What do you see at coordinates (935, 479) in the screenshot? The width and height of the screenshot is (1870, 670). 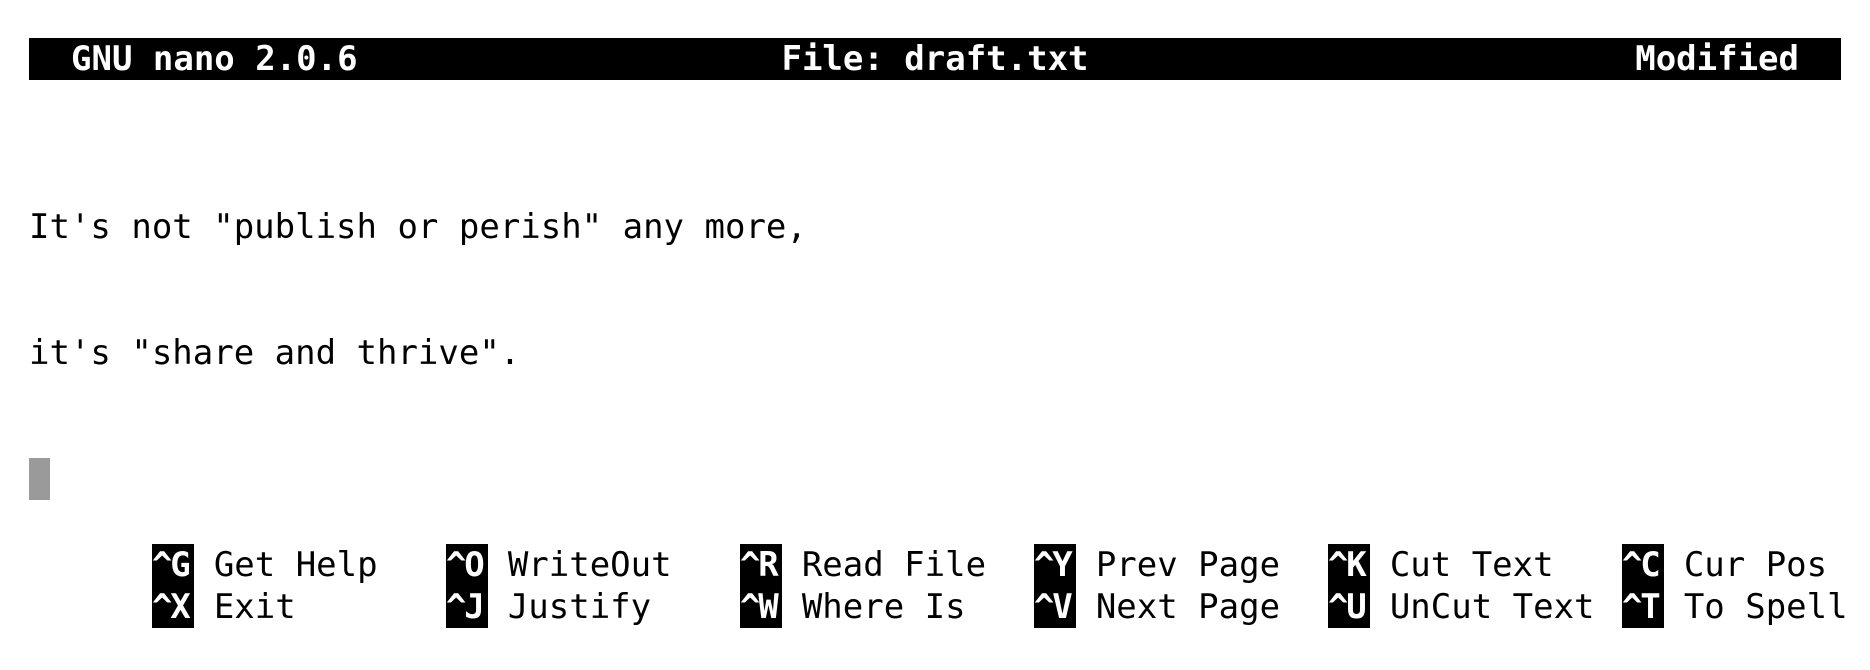 I see `cursor-line` at bounding box center [935, 479].